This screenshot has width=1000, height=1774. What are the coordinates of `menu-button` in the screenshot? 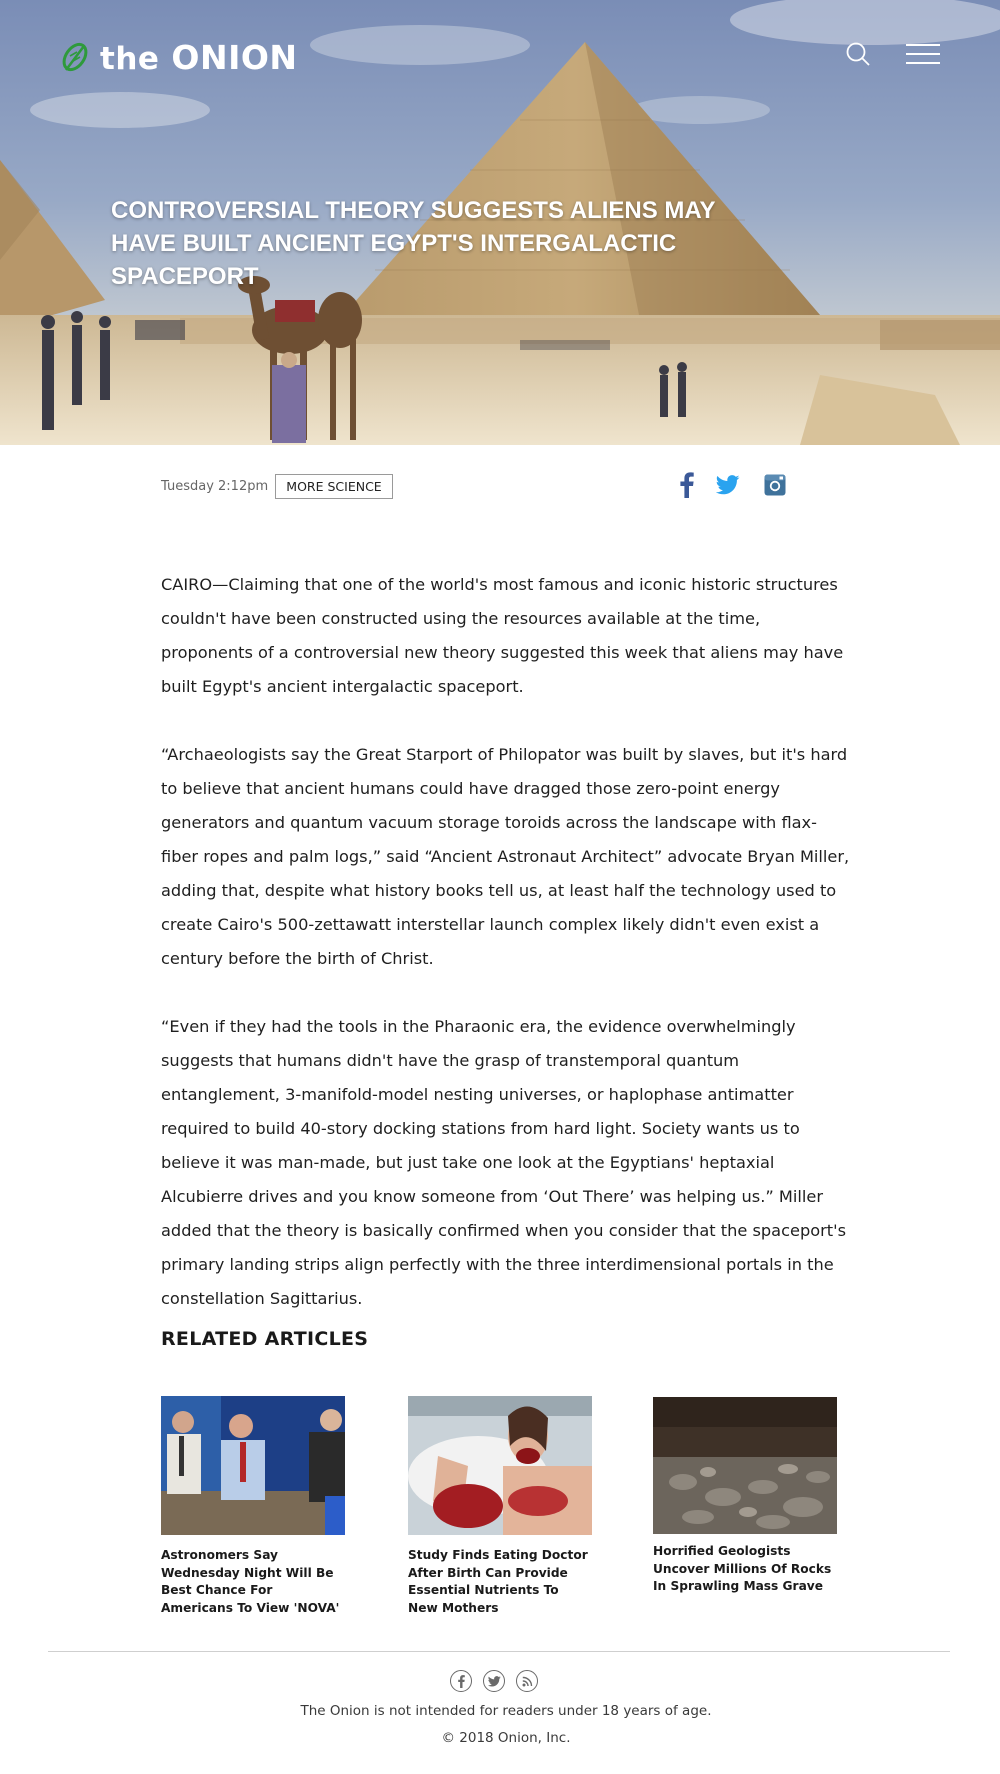 It's located at (923, 55).